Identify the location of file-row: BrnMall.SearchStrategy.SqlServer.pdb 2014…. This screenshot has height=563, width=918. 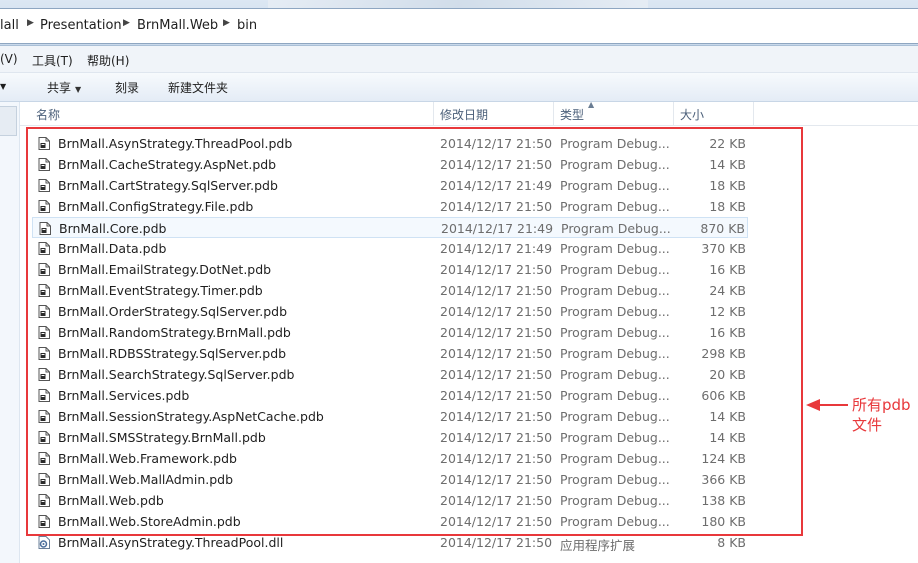
(390, 374).